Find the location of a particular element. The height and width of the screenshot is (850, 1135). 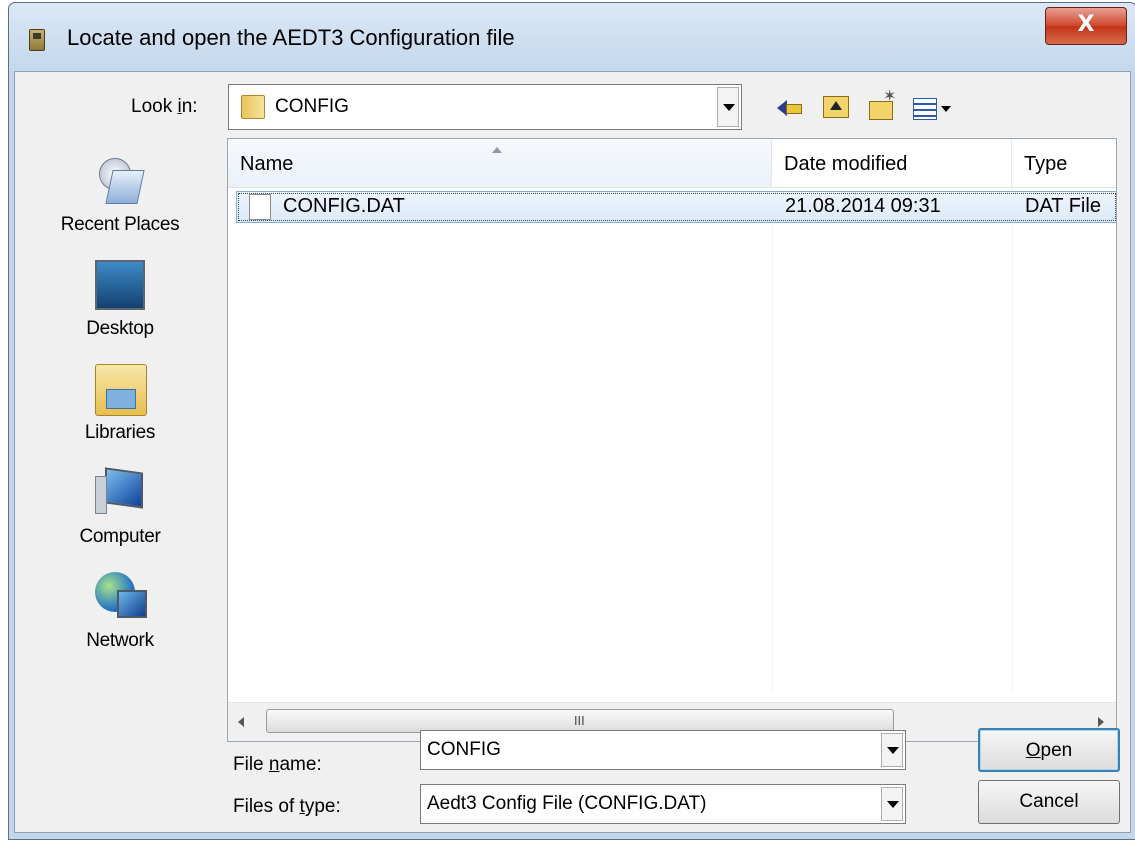

place-recent-places: Recent Places is located at coordinates (120, 192).